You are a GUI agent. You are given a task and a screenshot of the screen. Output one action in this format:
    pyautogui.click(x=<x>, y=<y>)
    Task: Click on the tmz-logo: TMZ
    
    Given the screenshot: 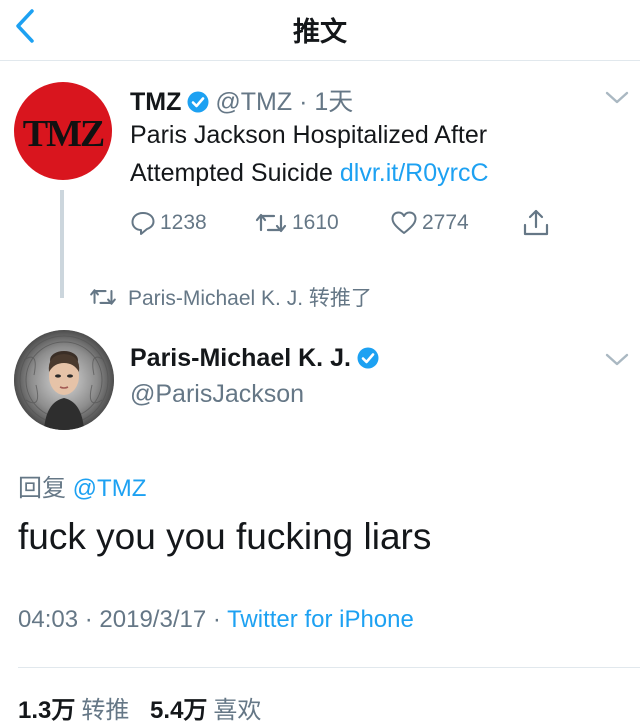 What is the action you would take?
    pyautogui.click(x=64, y=134)
    